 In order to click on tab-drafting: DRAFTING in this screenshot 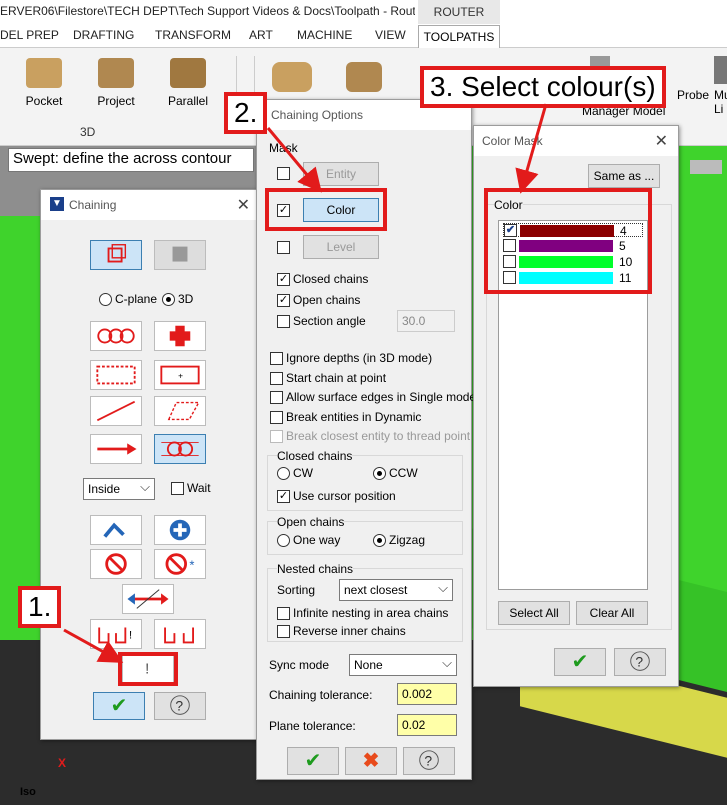, I will do `click(103, 35)`.